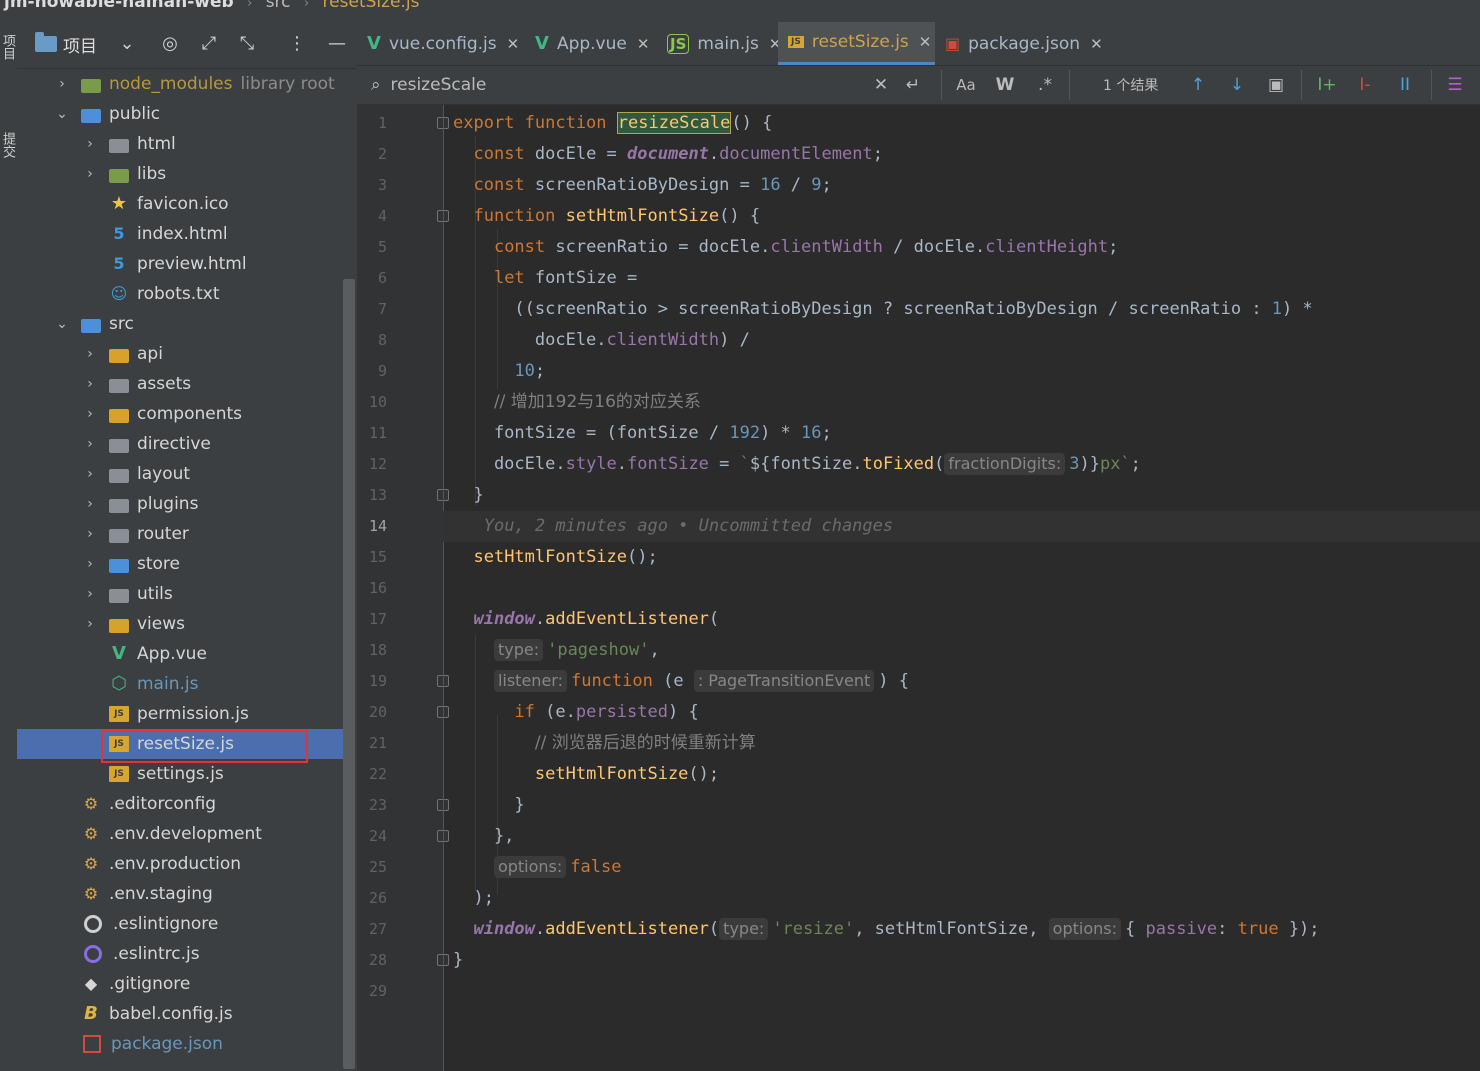 This screenshot has height=1071, width=1480. Describe the element at coordinates (180, 324) in the screenshot. I see `tree-item: ⌄ src` at that location.